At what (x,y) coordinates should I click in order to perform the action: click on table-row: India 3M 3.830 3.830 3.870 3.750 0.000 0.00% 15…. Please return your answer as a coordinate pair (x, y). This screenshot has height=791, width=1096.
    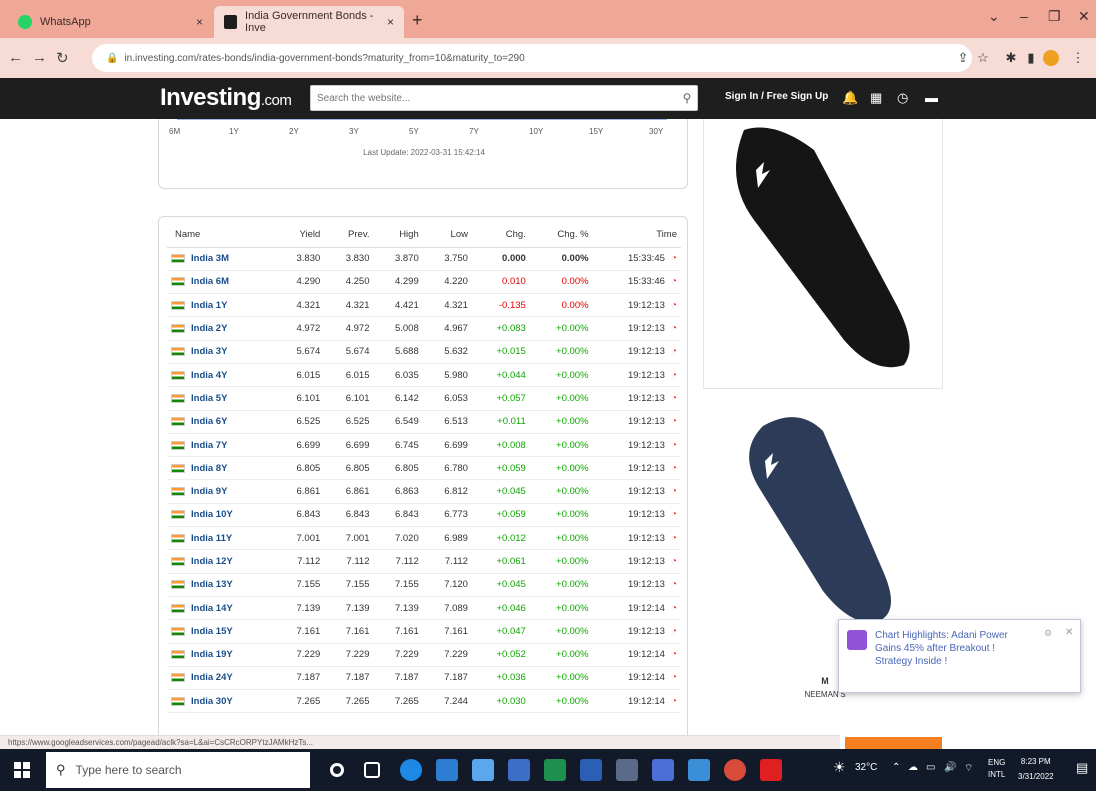
    Looking at the image, I should click on (424, 259).